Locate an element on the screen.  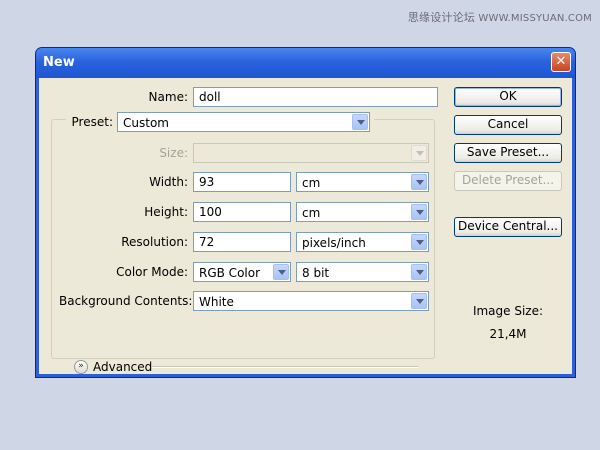
cancel-button: Cancel is located at coordinates (508, 125).